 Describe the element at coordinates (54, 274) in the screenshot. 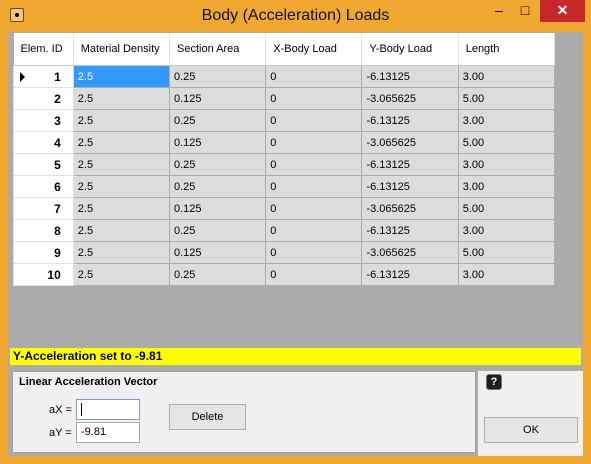

I see `elem-id-value: 10` at that location.